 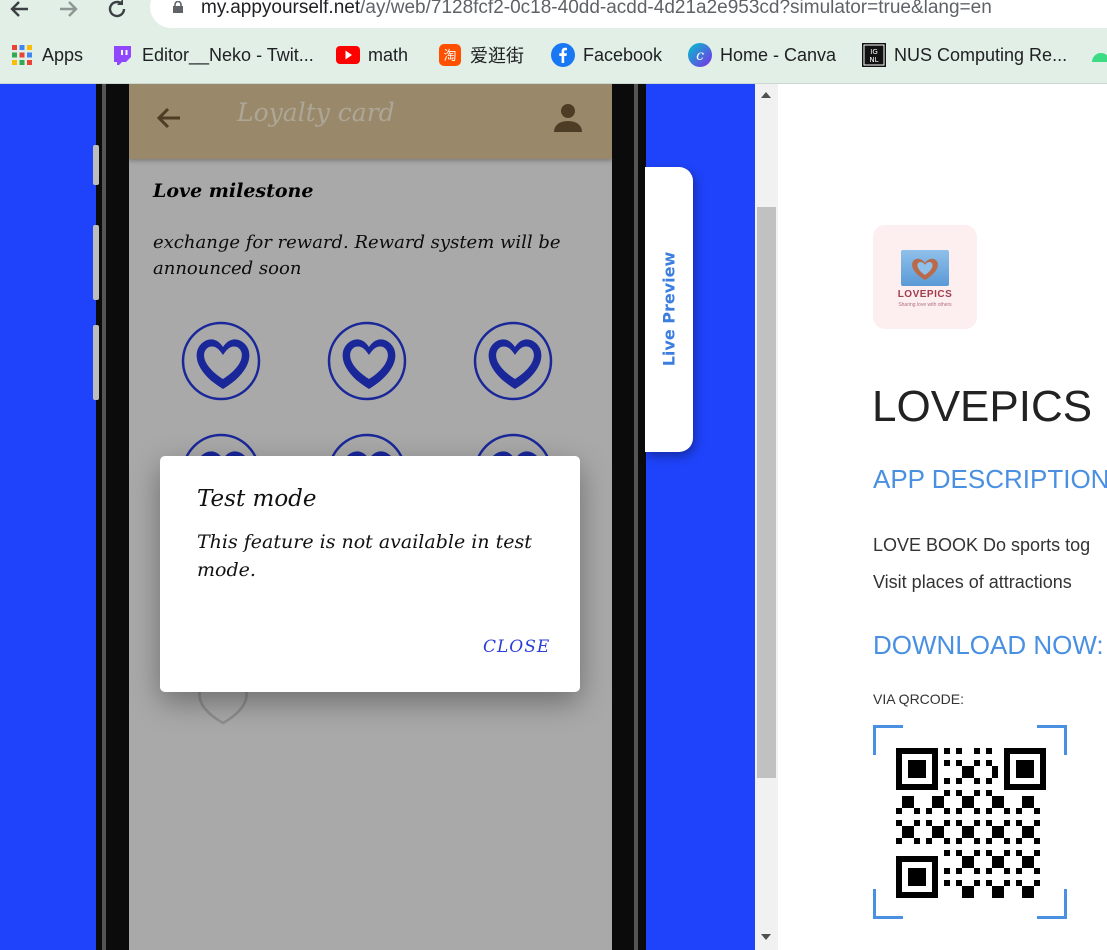 I want to click on bookmark-label: Home - Canva, so click(x=778, y=54).